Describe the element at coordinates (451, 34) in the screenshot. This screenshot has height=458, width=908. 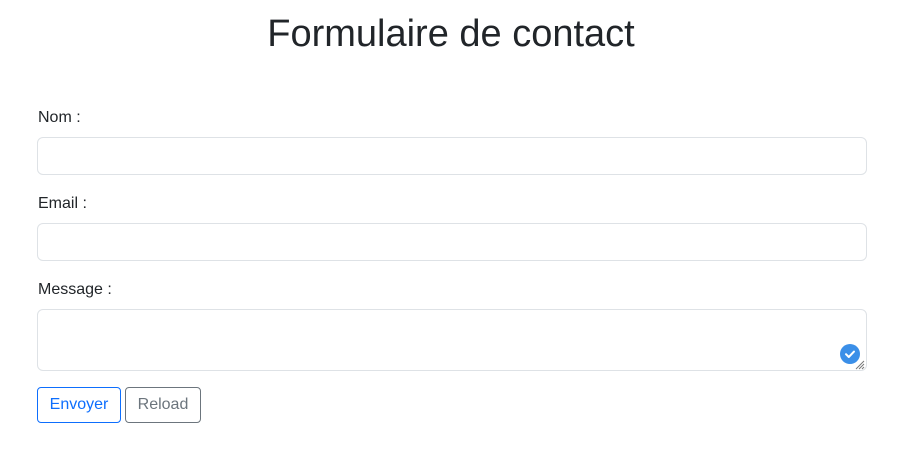
I see `page-title: Formulaire de contact` at that location.